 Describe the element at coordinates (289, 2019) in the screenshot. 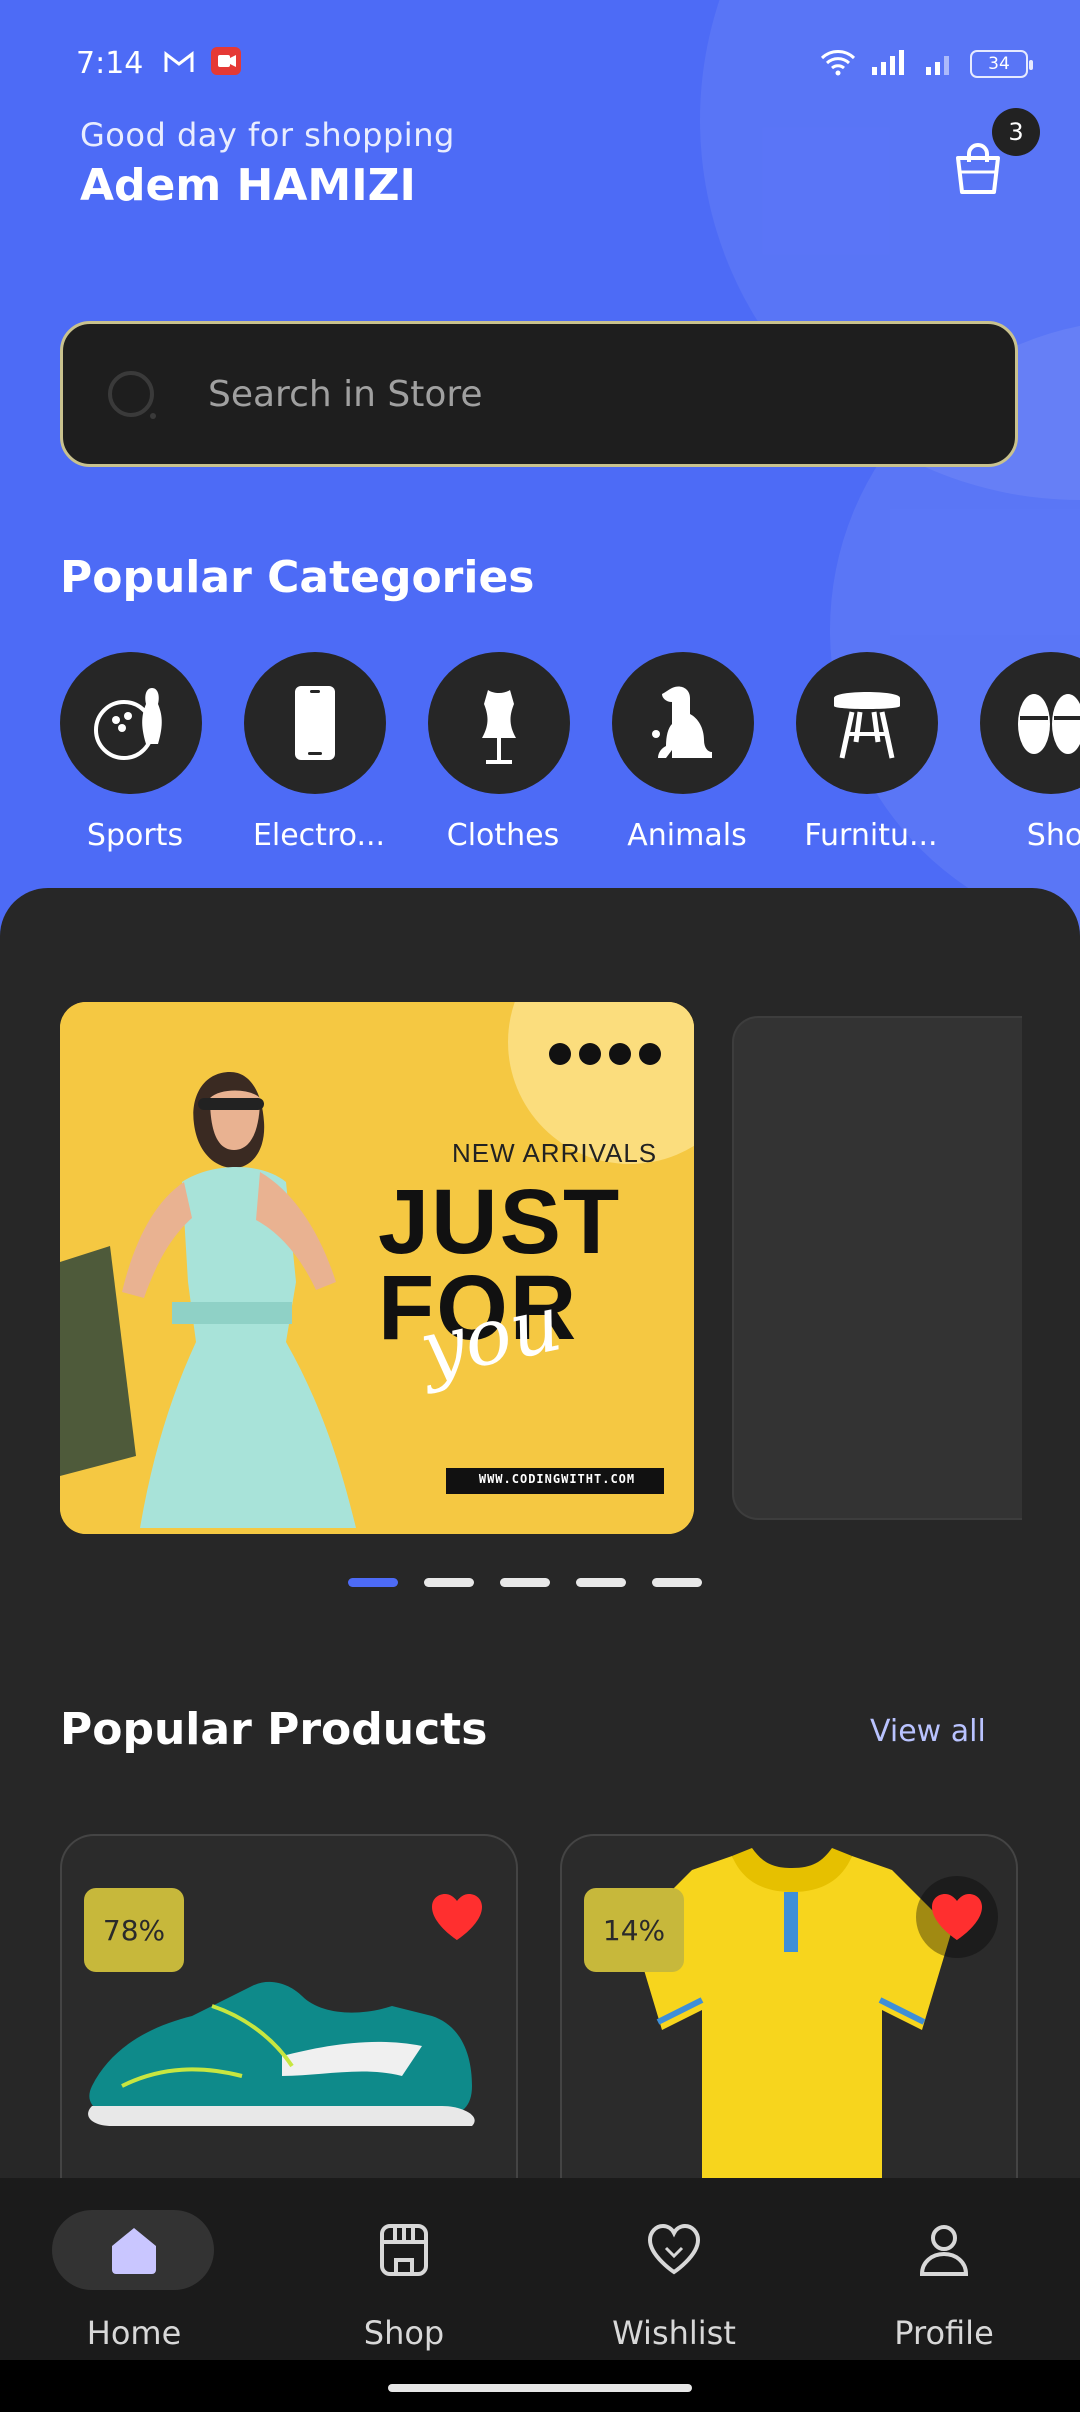

I see `product-card: 78%` at that location.